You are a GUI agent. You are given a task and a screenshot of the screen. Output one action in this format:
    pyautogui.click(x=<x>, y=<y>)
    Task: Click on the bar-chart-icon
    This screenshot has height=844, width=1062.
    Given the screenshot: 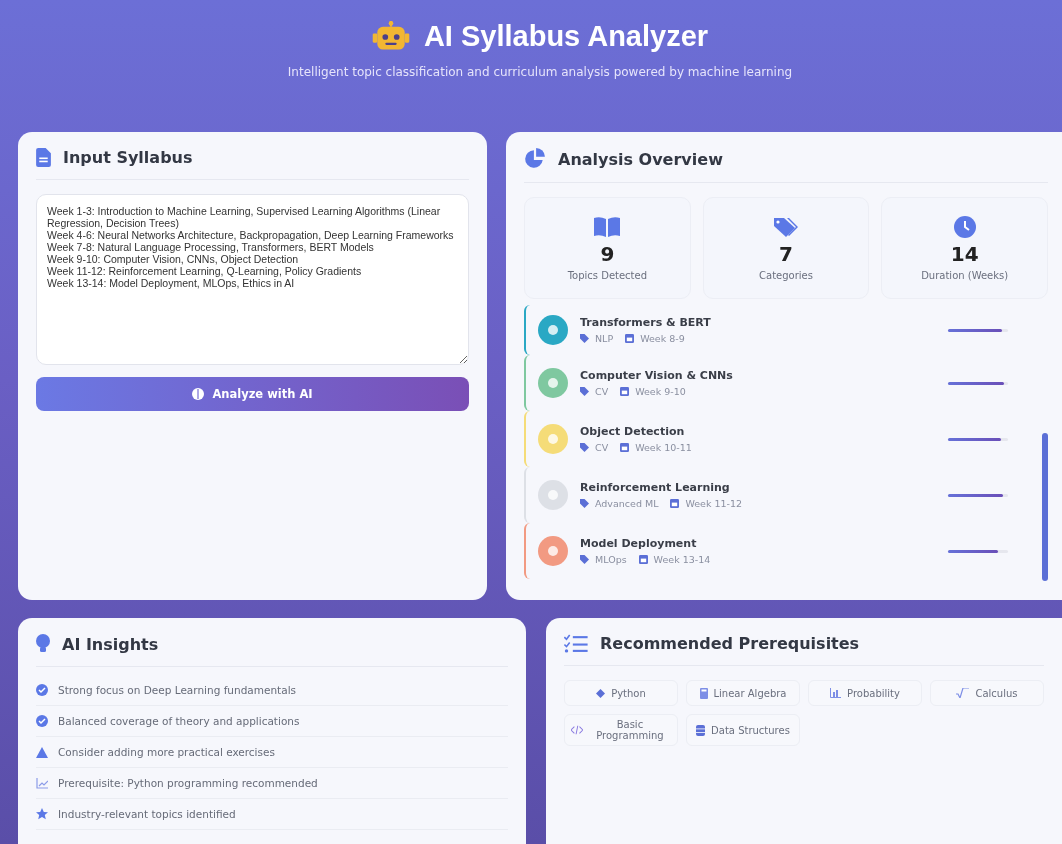 What is the action you would take?
    pyautogui.click(x=836, y=693)
    